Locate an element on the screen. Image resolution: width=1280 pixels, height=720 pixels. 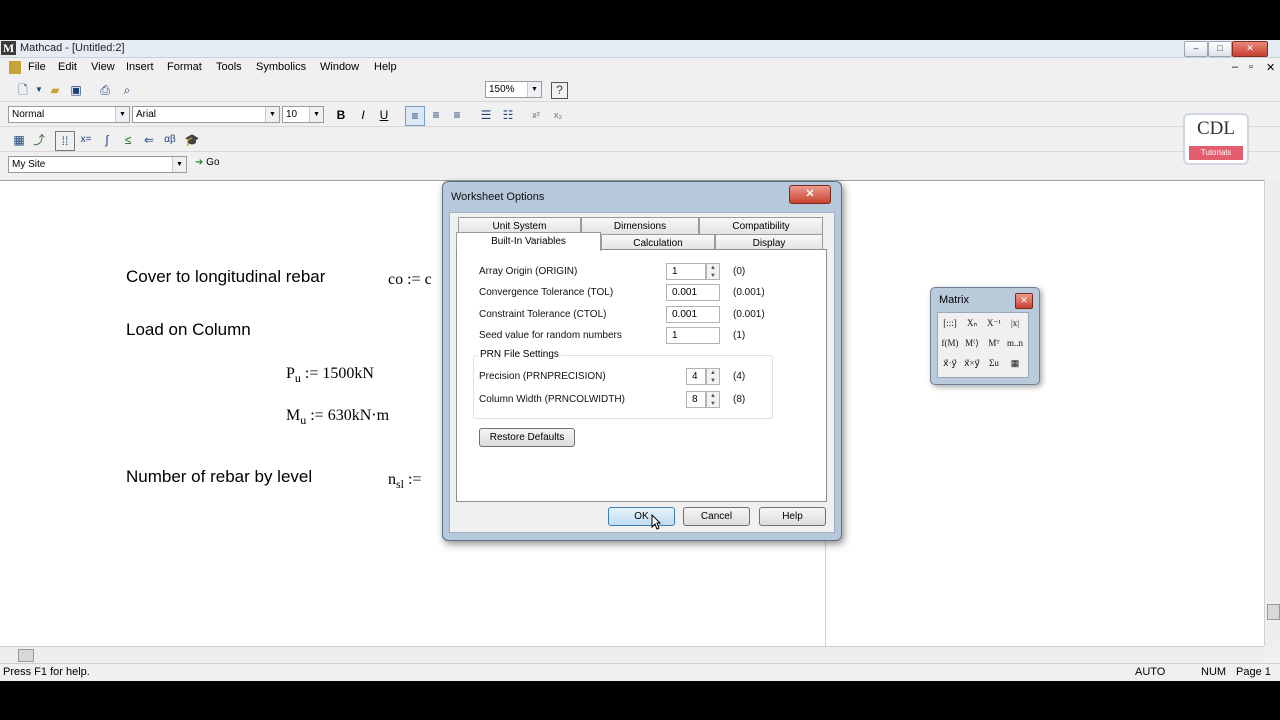
cdl-watermark: CDL Tutorials is located at coordinates (1216, 139).